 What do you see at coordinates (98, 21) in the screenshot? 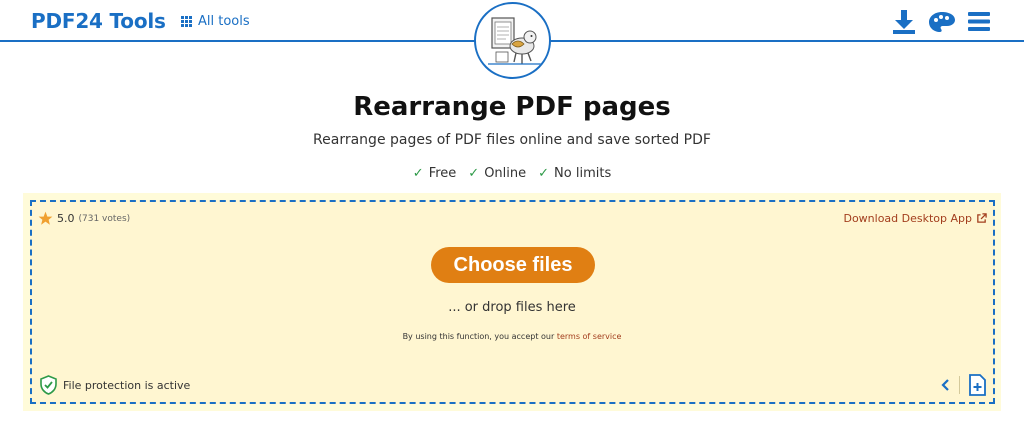
I see `brand-logo-text: PDF24 Tools` at bounding box center [98, 21].